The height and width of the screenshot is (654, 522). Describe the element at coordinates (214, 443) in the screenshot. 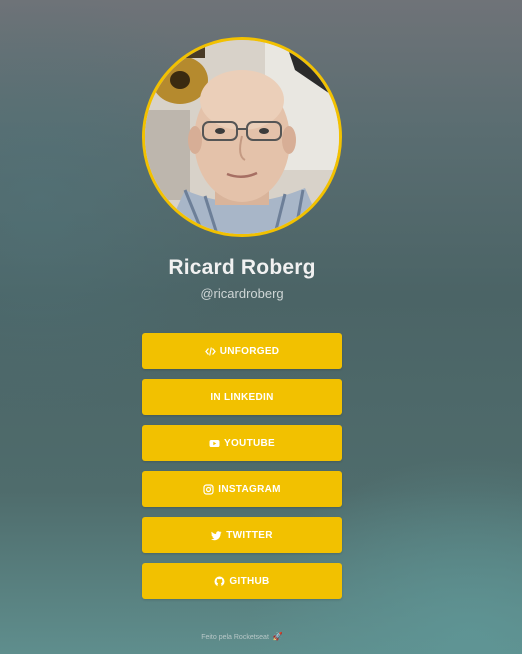

I see `youtube-icon` at that location.